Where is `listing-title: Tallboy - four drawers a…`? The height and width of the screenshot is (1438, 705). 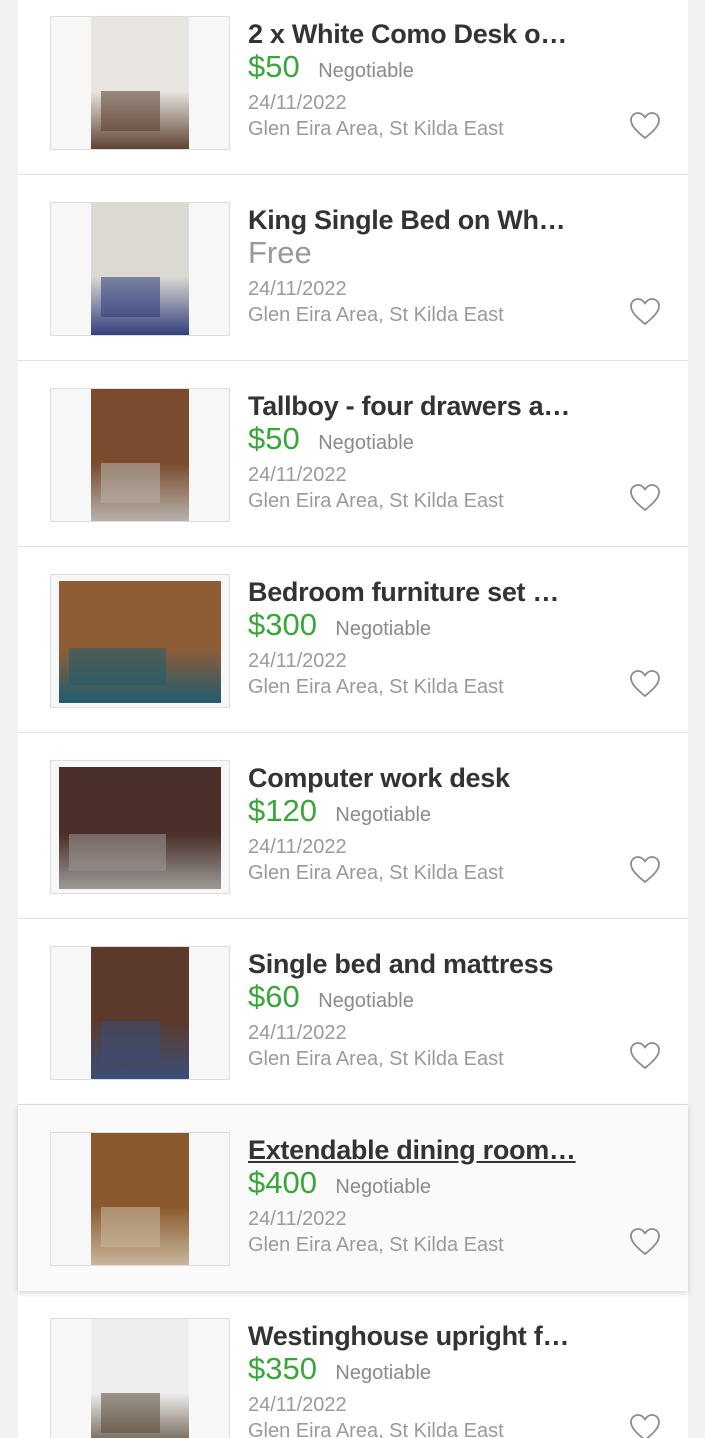
listing-title: Tallboy - four drawers a… is located at coordinates (413, 406).